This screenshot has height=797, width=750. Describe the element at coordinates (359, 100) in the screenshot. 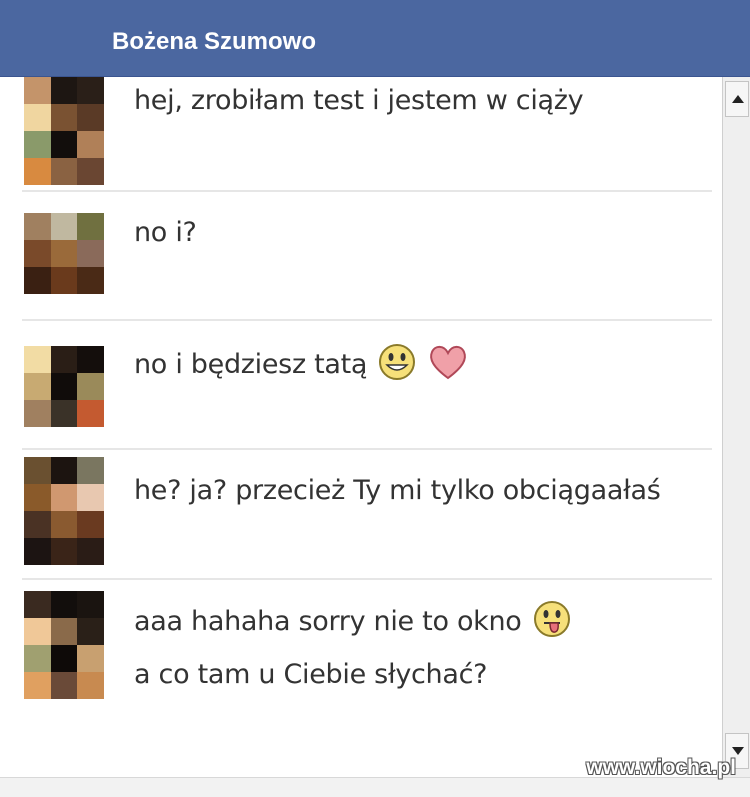

I see `message-text: hej, zrobiłam test i jestem w ciąży` at that location.